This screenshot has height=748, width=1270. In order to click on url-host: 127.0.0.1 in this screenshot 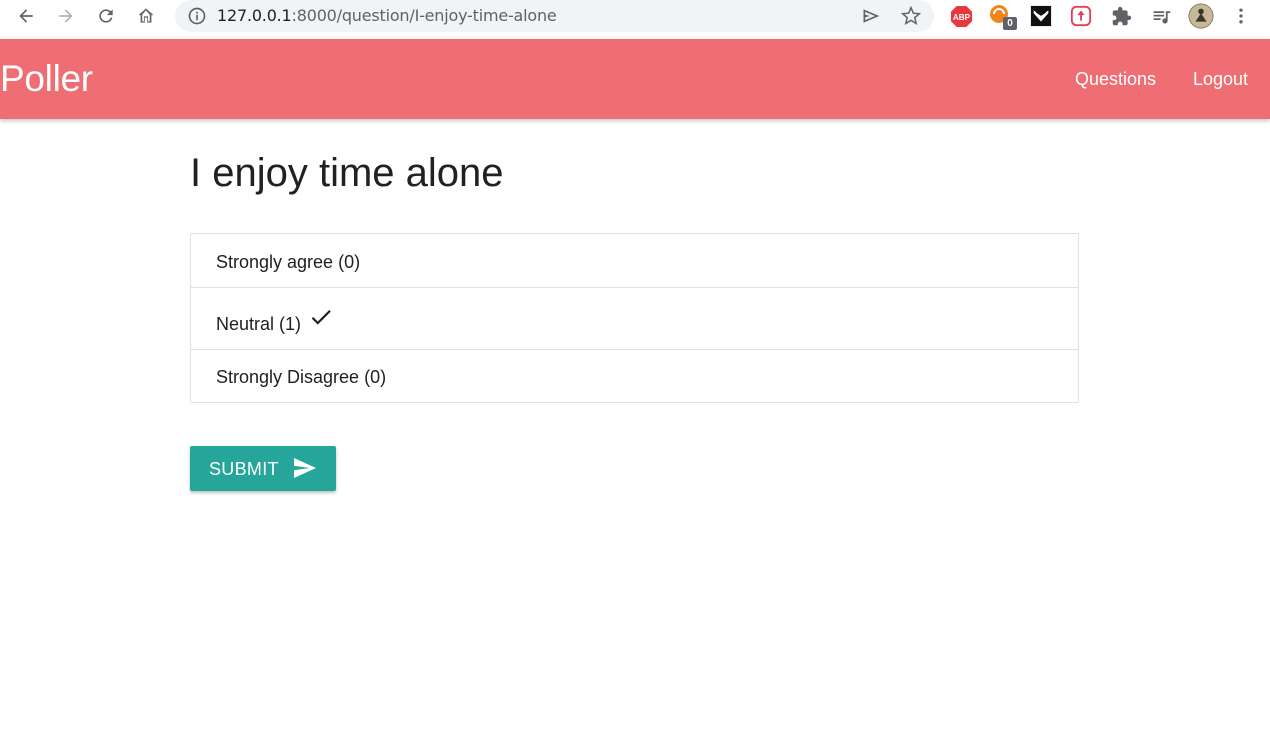, I will do `click(254, 15)`.